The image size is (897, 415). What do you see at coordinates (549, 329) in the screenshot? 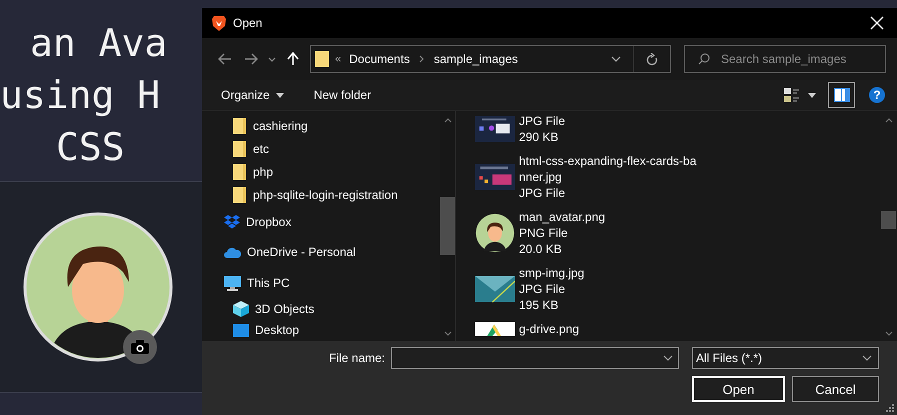
I see `file-name: g-drive.png` at bounding box center [549, 329].